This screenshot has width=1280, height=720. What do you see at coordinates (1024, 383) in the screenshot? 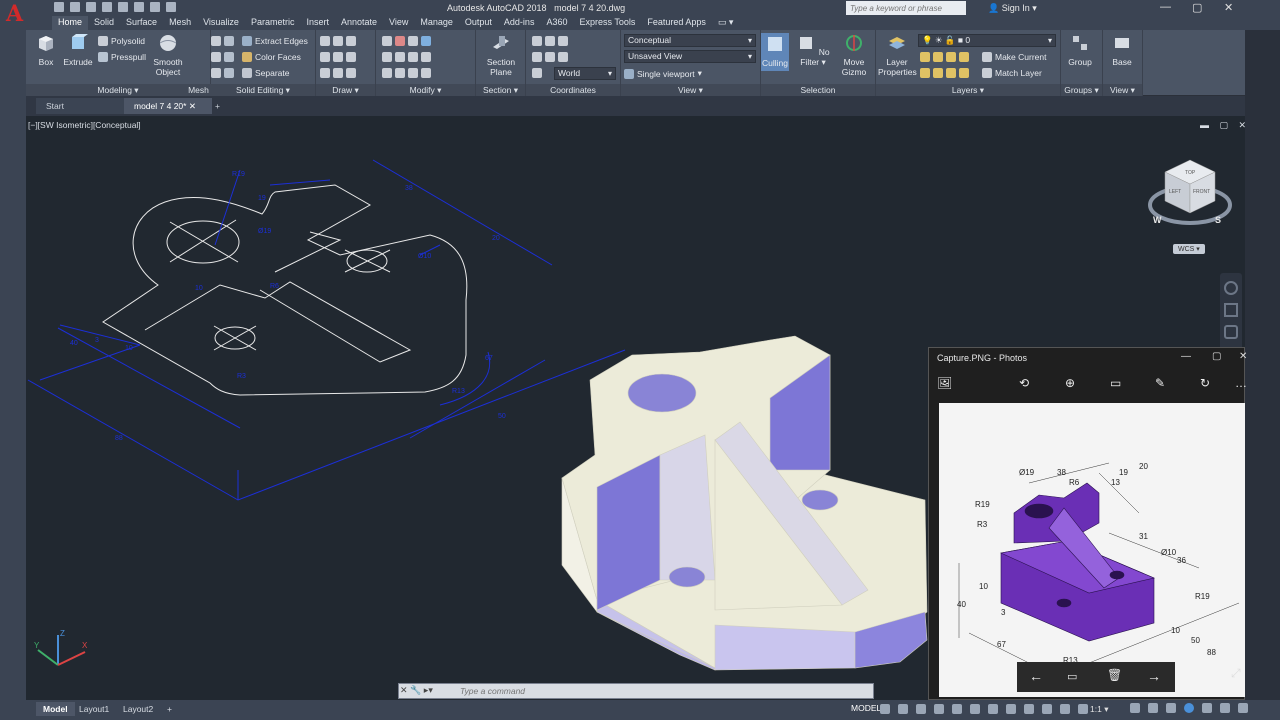
I see `share-icon: ⟲` at bounding box center [1024, 383].